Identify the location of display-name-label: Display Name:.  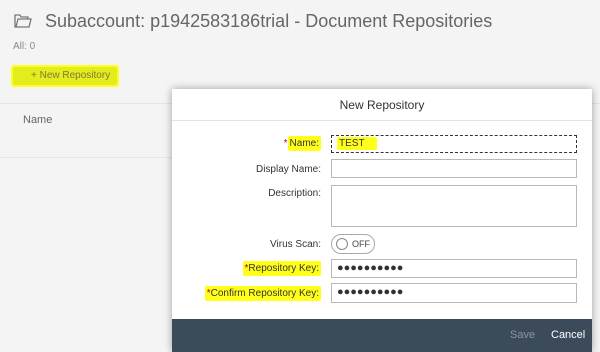
(288, 169).